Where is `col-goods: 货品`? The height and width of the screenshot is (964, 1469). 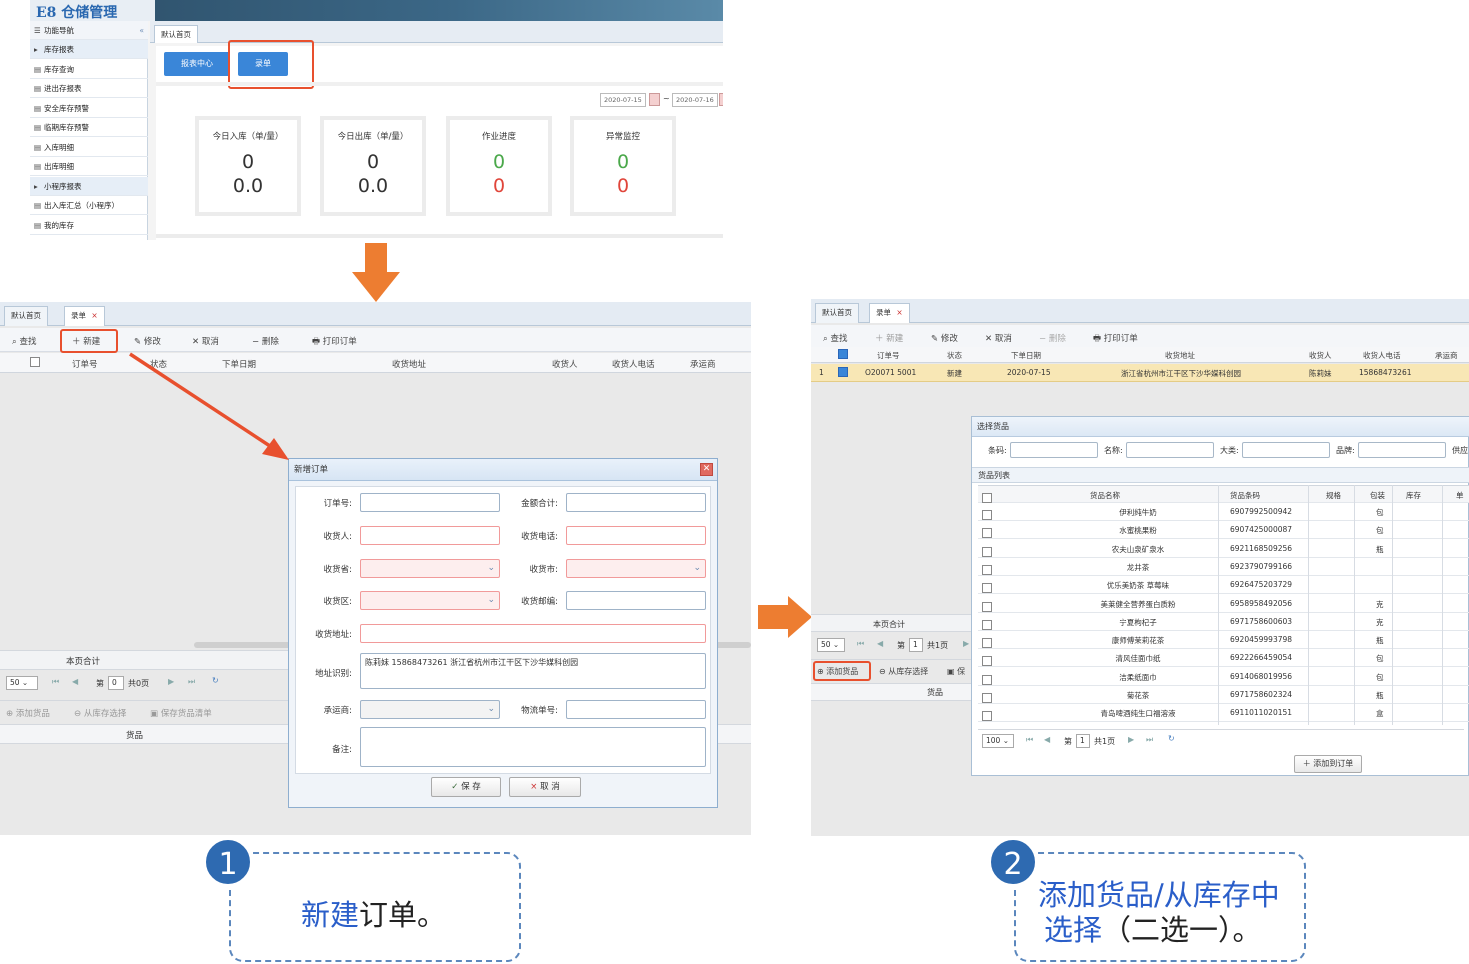
col-goods: 货品 is located at coordinates (134, 735).